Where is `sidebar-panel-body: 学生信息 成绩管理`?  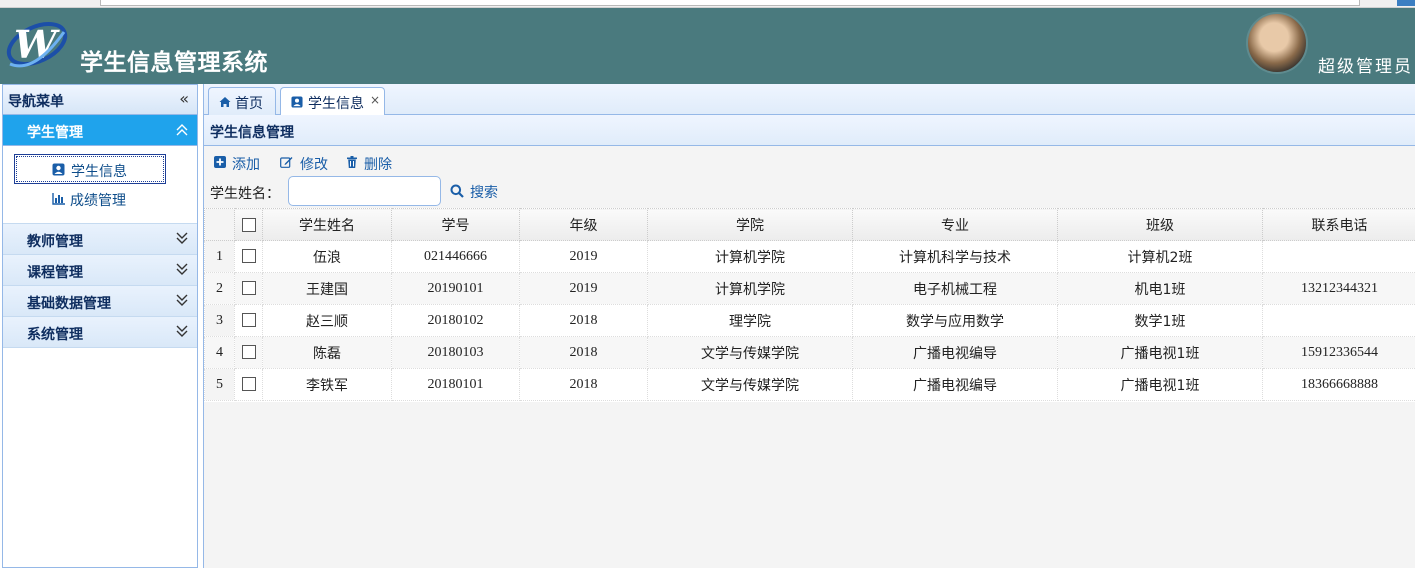
sidebar-panel-body: 学生信息 成绩管理 is located at coordinates (100, 185).